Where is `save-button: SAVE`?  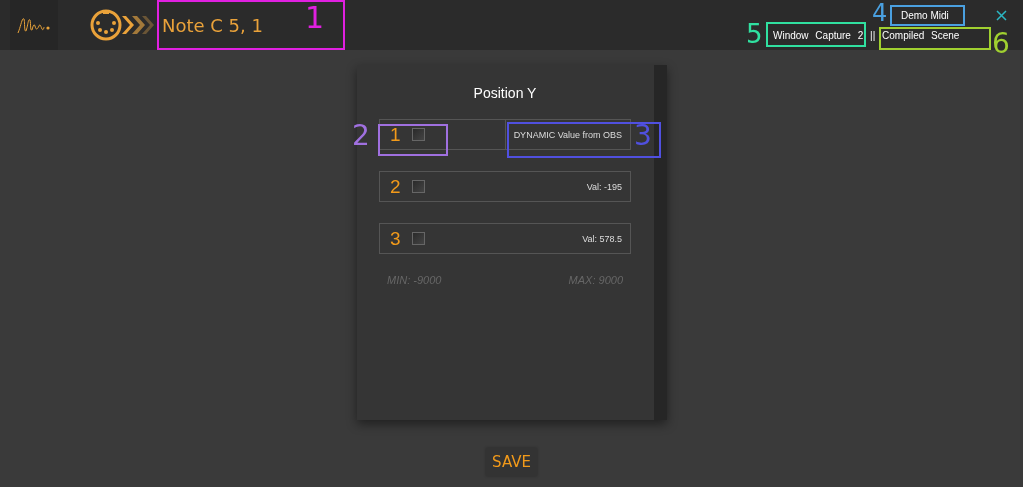
save-button: SAVE is located at coordinates (511, 462).